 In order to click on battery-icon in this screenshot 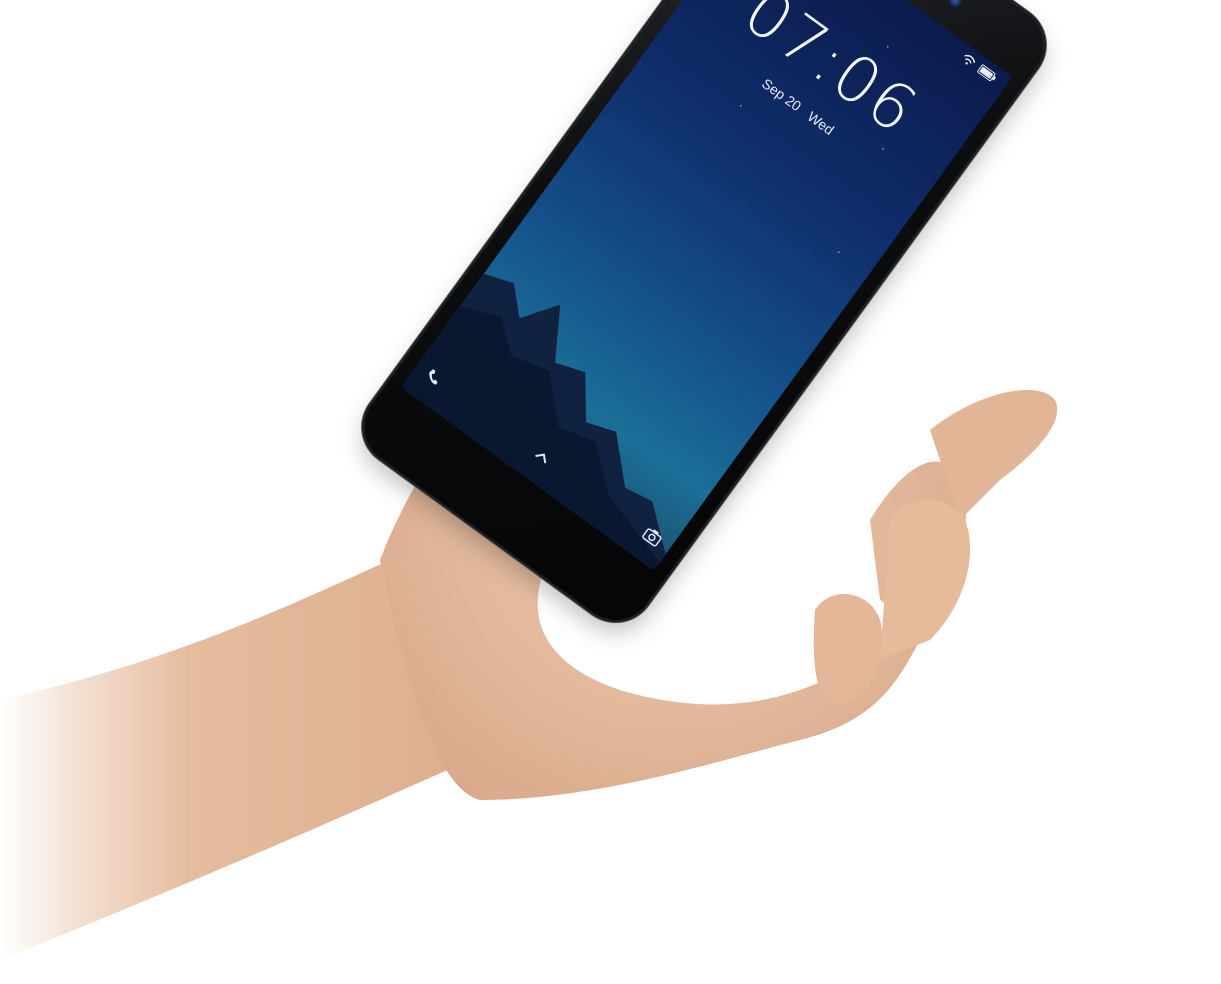, I will do `click(987, 74)`.